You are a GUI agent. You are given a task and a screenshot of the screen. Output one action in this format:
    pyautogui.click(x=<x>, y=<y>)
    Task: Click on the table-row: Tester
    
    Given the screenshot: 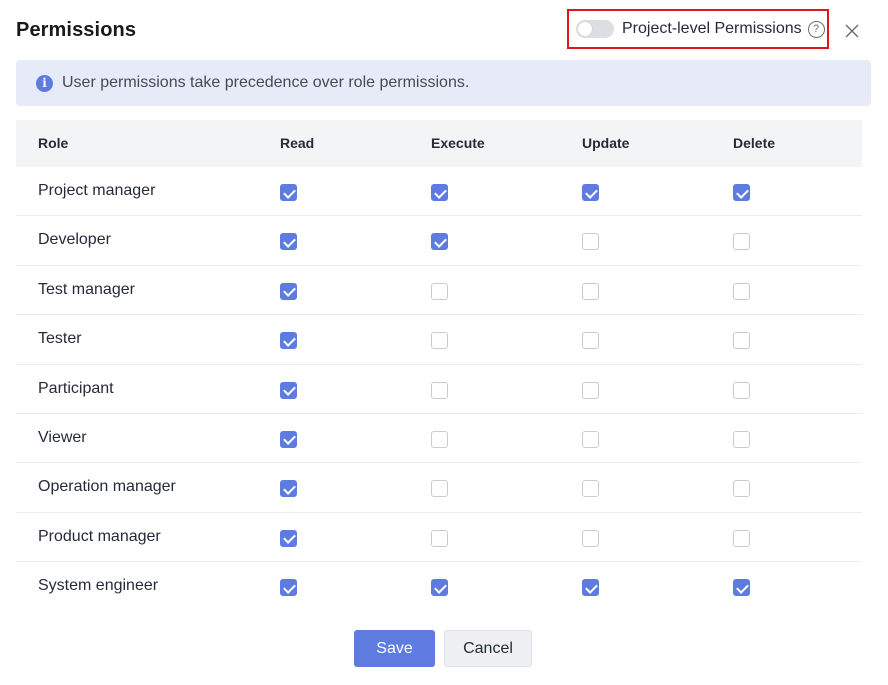 What is the action you would take?
    pyautogui.click(x=439, y=340)
    